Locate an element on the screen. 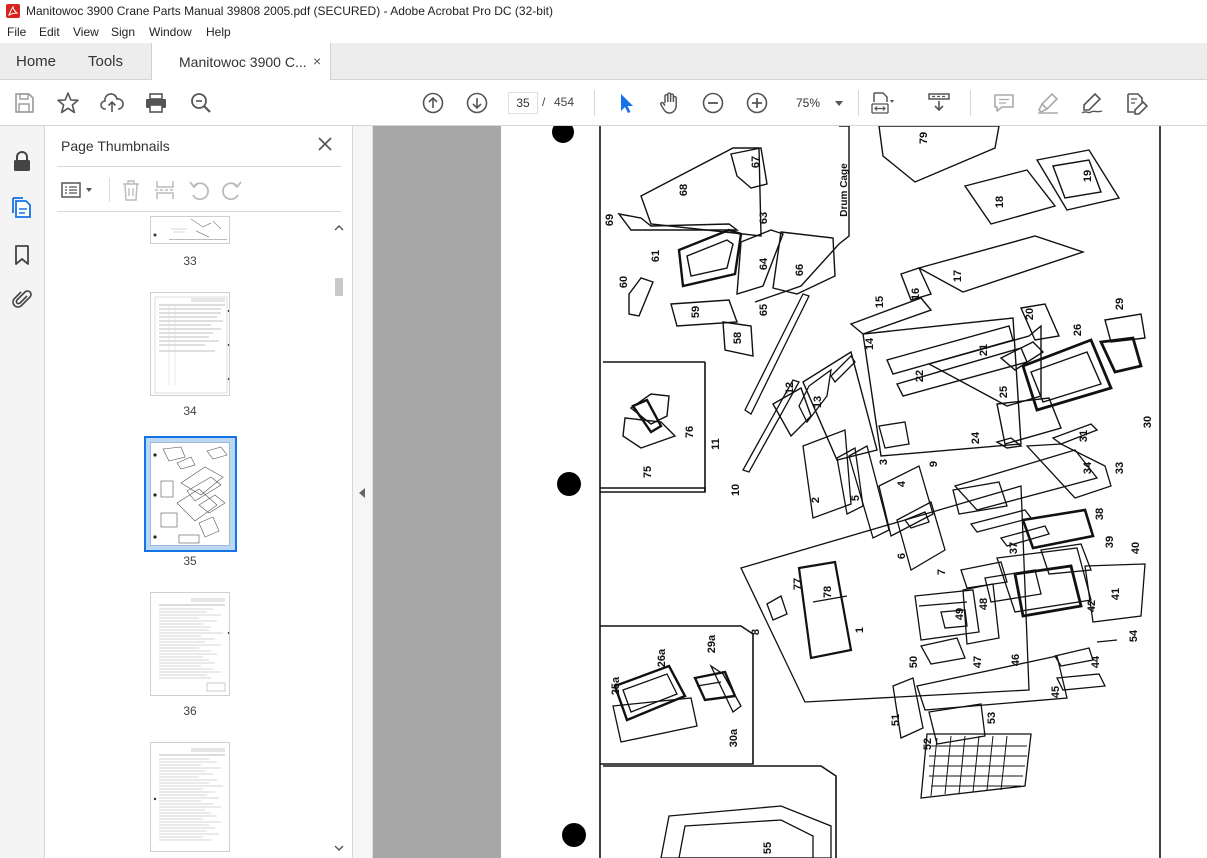 This screenshot has width=1207, height=858. tab-document: Manitowoc 3900 C... × is located at coordinates (241, 61).